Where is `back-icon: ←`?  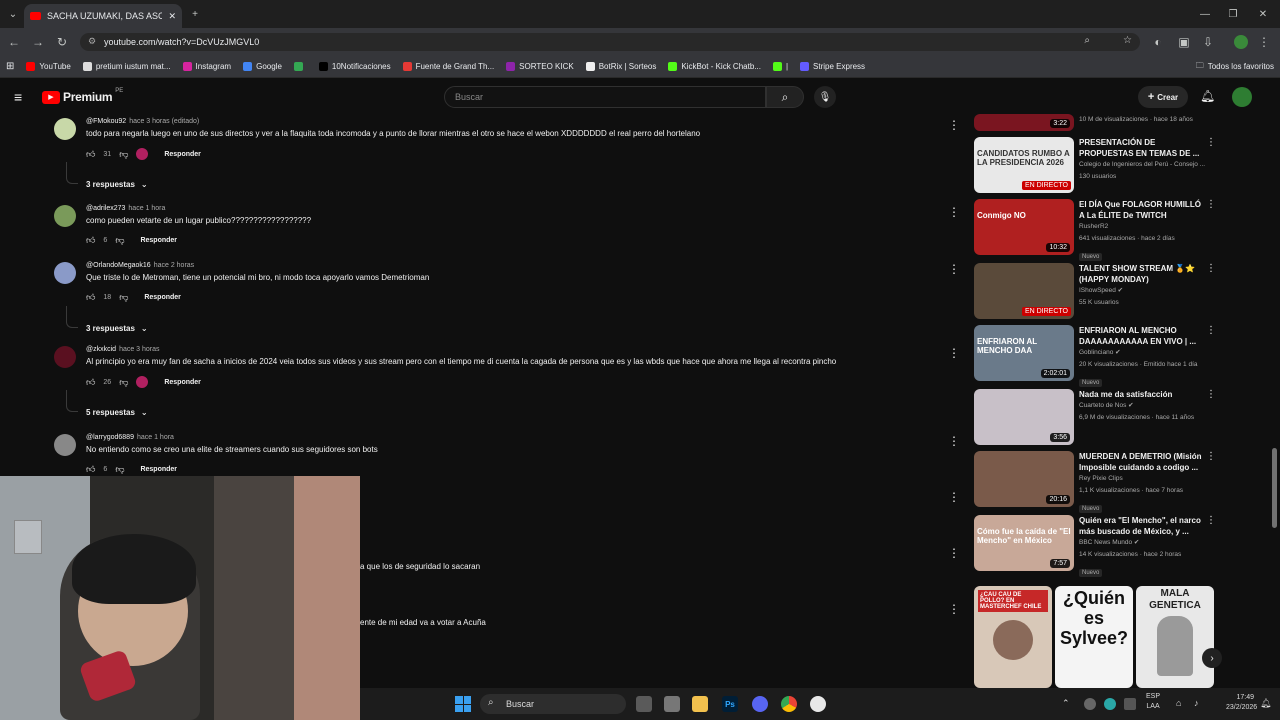
back-icon: ← is located at coordinates (14, 42).